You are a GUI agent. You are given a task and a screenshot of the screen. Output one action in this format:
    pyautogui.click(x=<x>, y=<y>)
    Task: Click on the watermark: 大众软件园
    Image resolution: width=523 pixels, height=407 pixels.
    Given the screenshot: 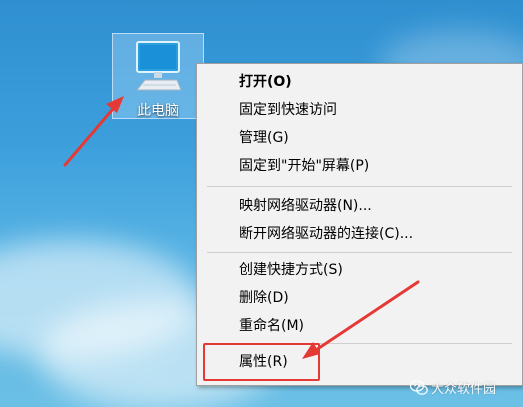 What is the action you would take?
    pyautogui.click(x=453, y=387)
    